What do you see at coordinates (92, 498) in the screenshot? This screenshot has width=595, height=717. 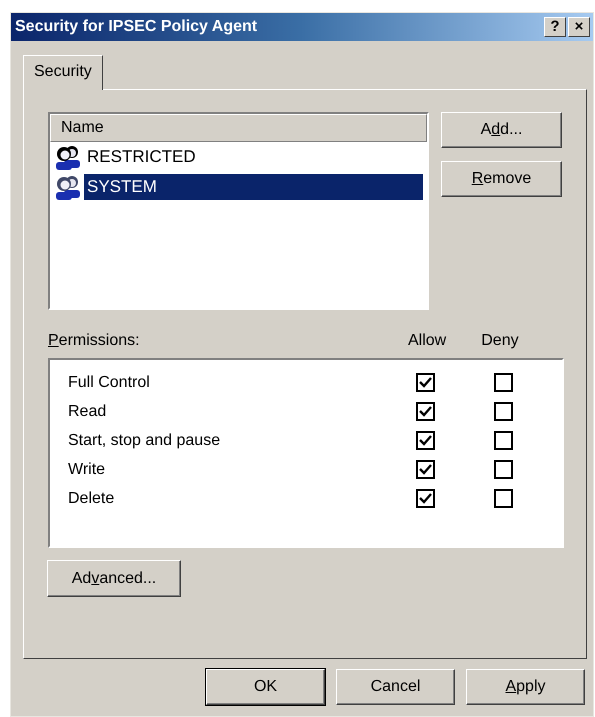 I see `permission-name: Delete` at bounding box center [92, 498].